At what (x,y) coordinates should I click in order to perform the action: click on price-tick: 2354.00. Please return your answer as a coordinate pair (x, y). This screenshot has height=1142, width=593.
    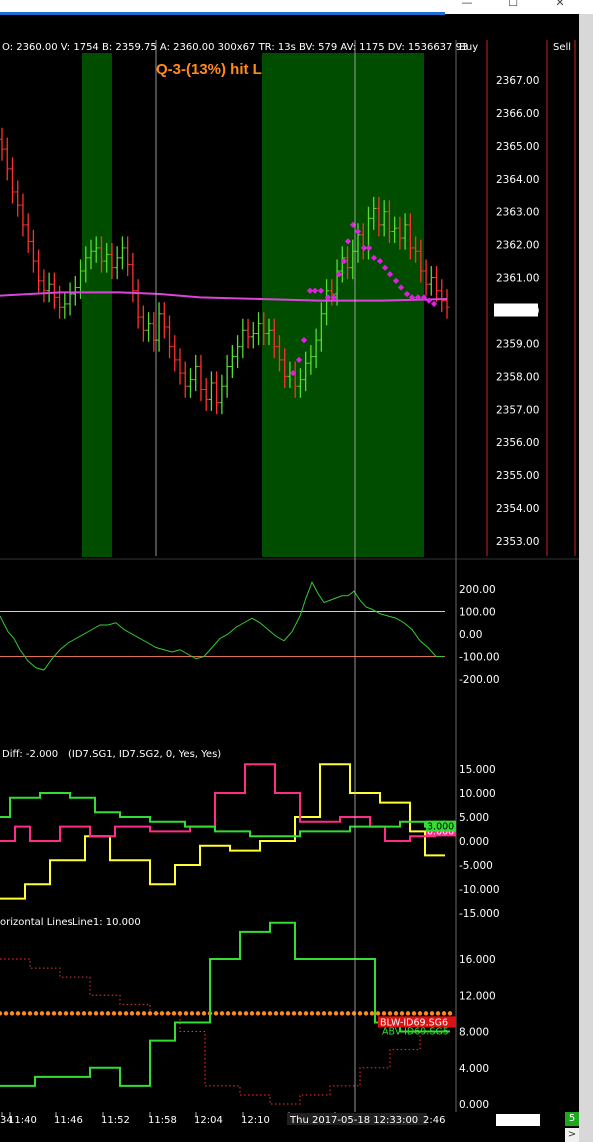
    Looking at the image, I should click on (517, 509).